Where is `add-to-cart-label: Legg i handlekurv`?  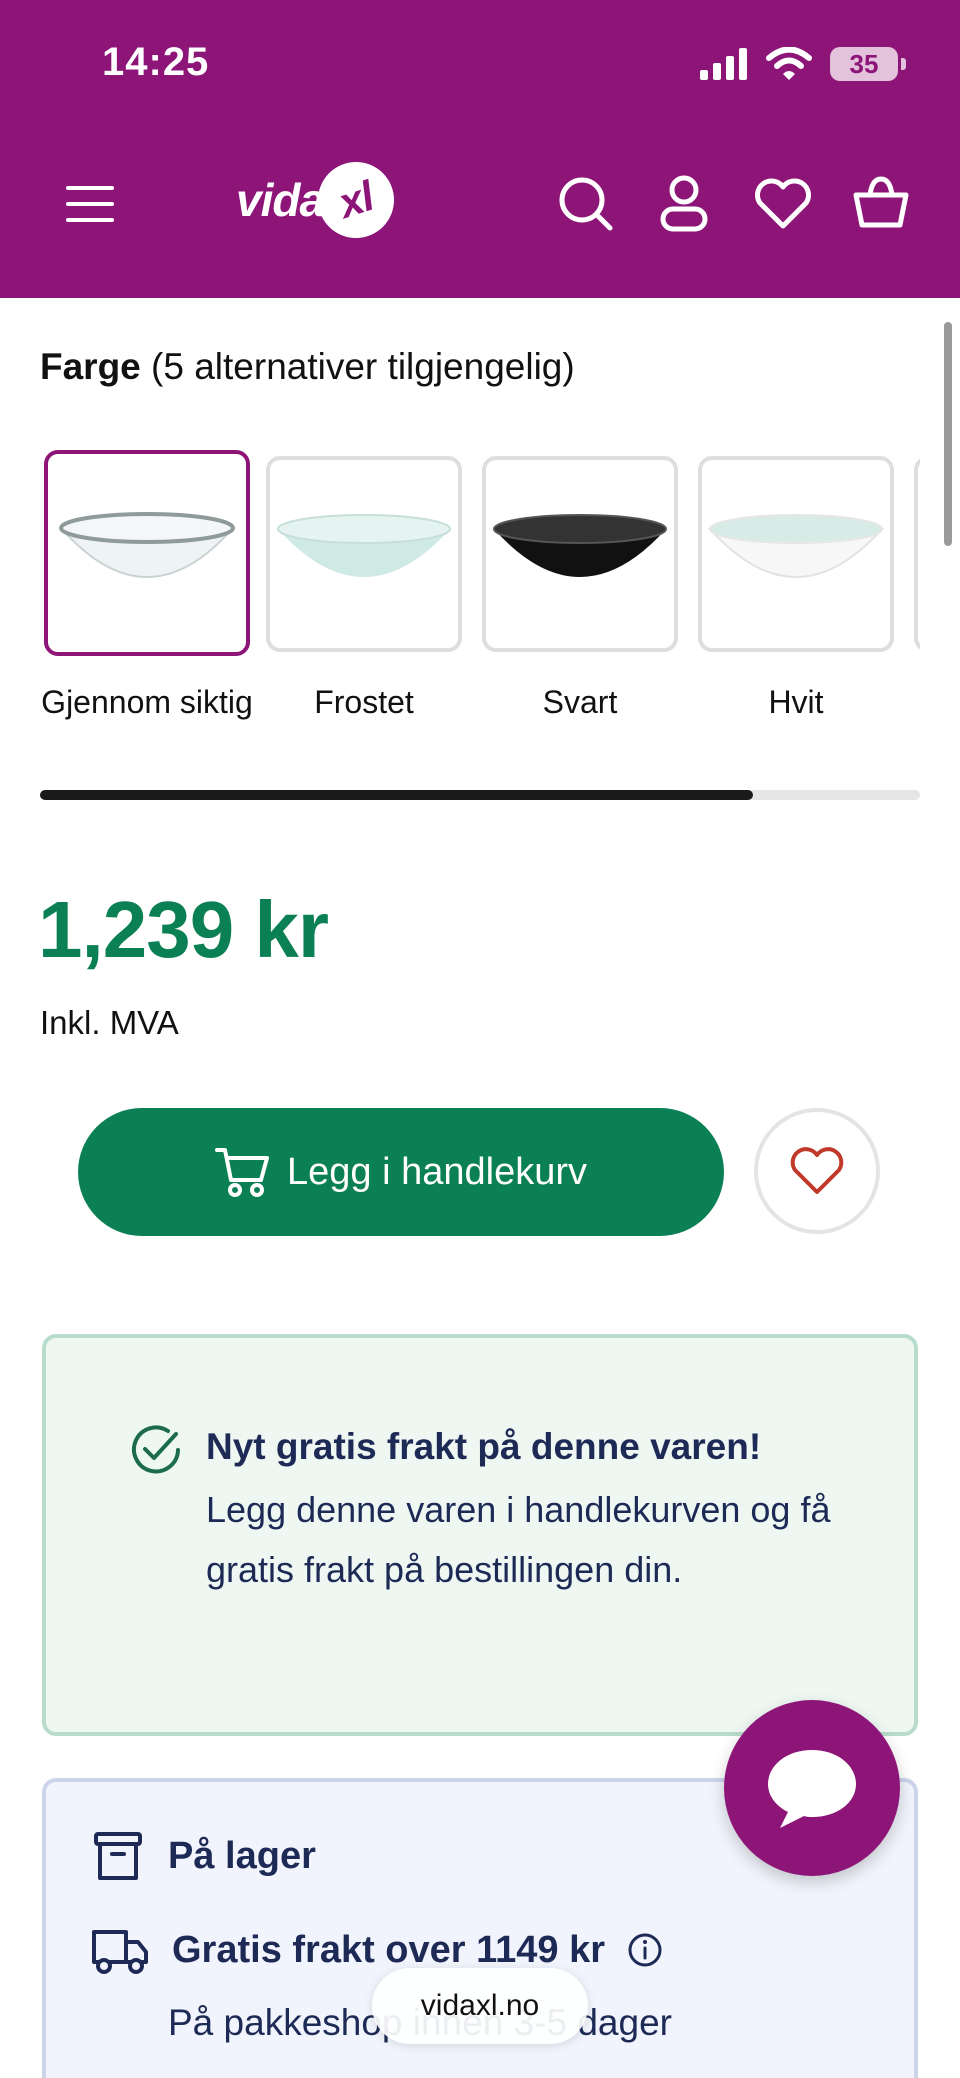 add-to-cart-label: Legg i handlekurv is located at coordinates (437, 1171).